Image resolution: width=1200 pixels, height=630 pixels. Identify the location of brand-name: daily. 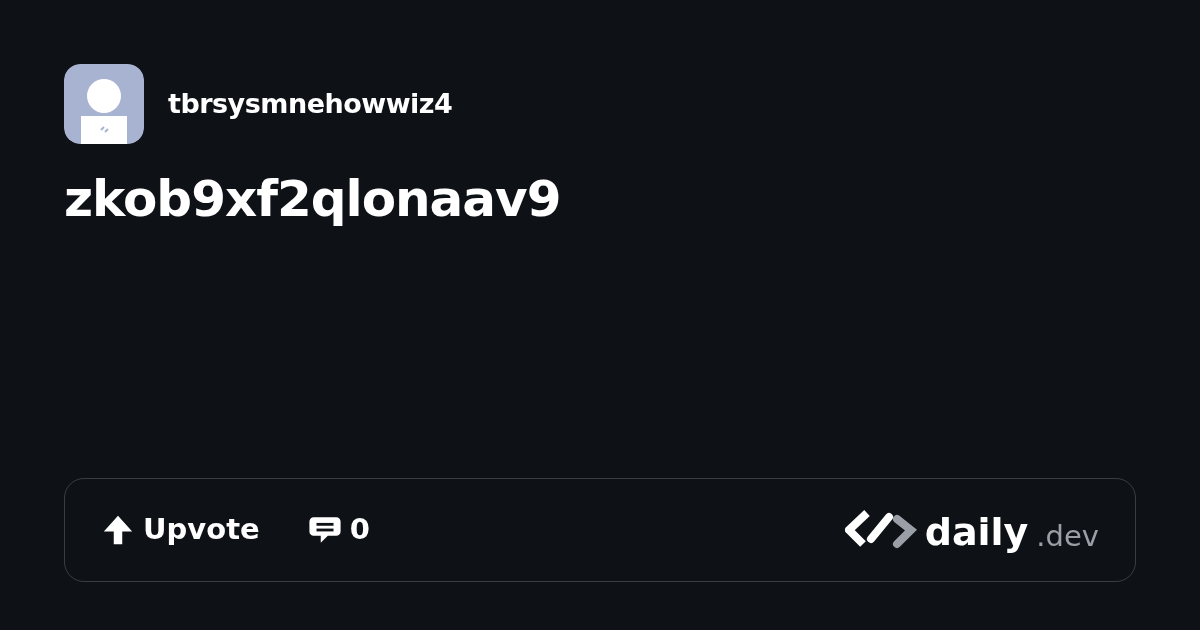
(976, 532).